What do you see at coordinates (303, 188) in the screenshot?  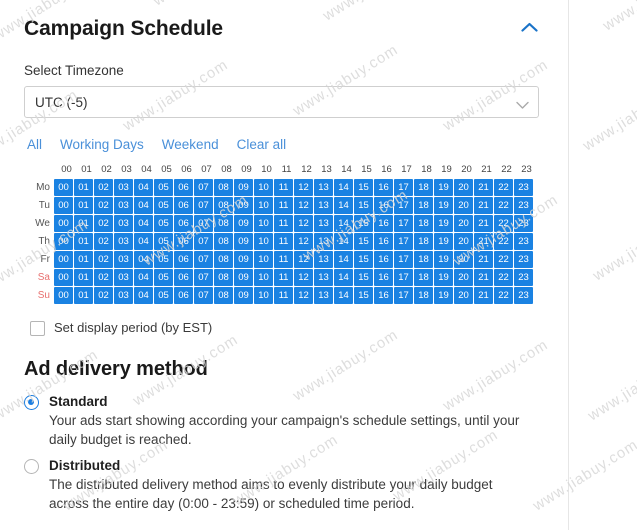 I see `hour-cell-mo-12: 12` at bounding box center [303, 188].